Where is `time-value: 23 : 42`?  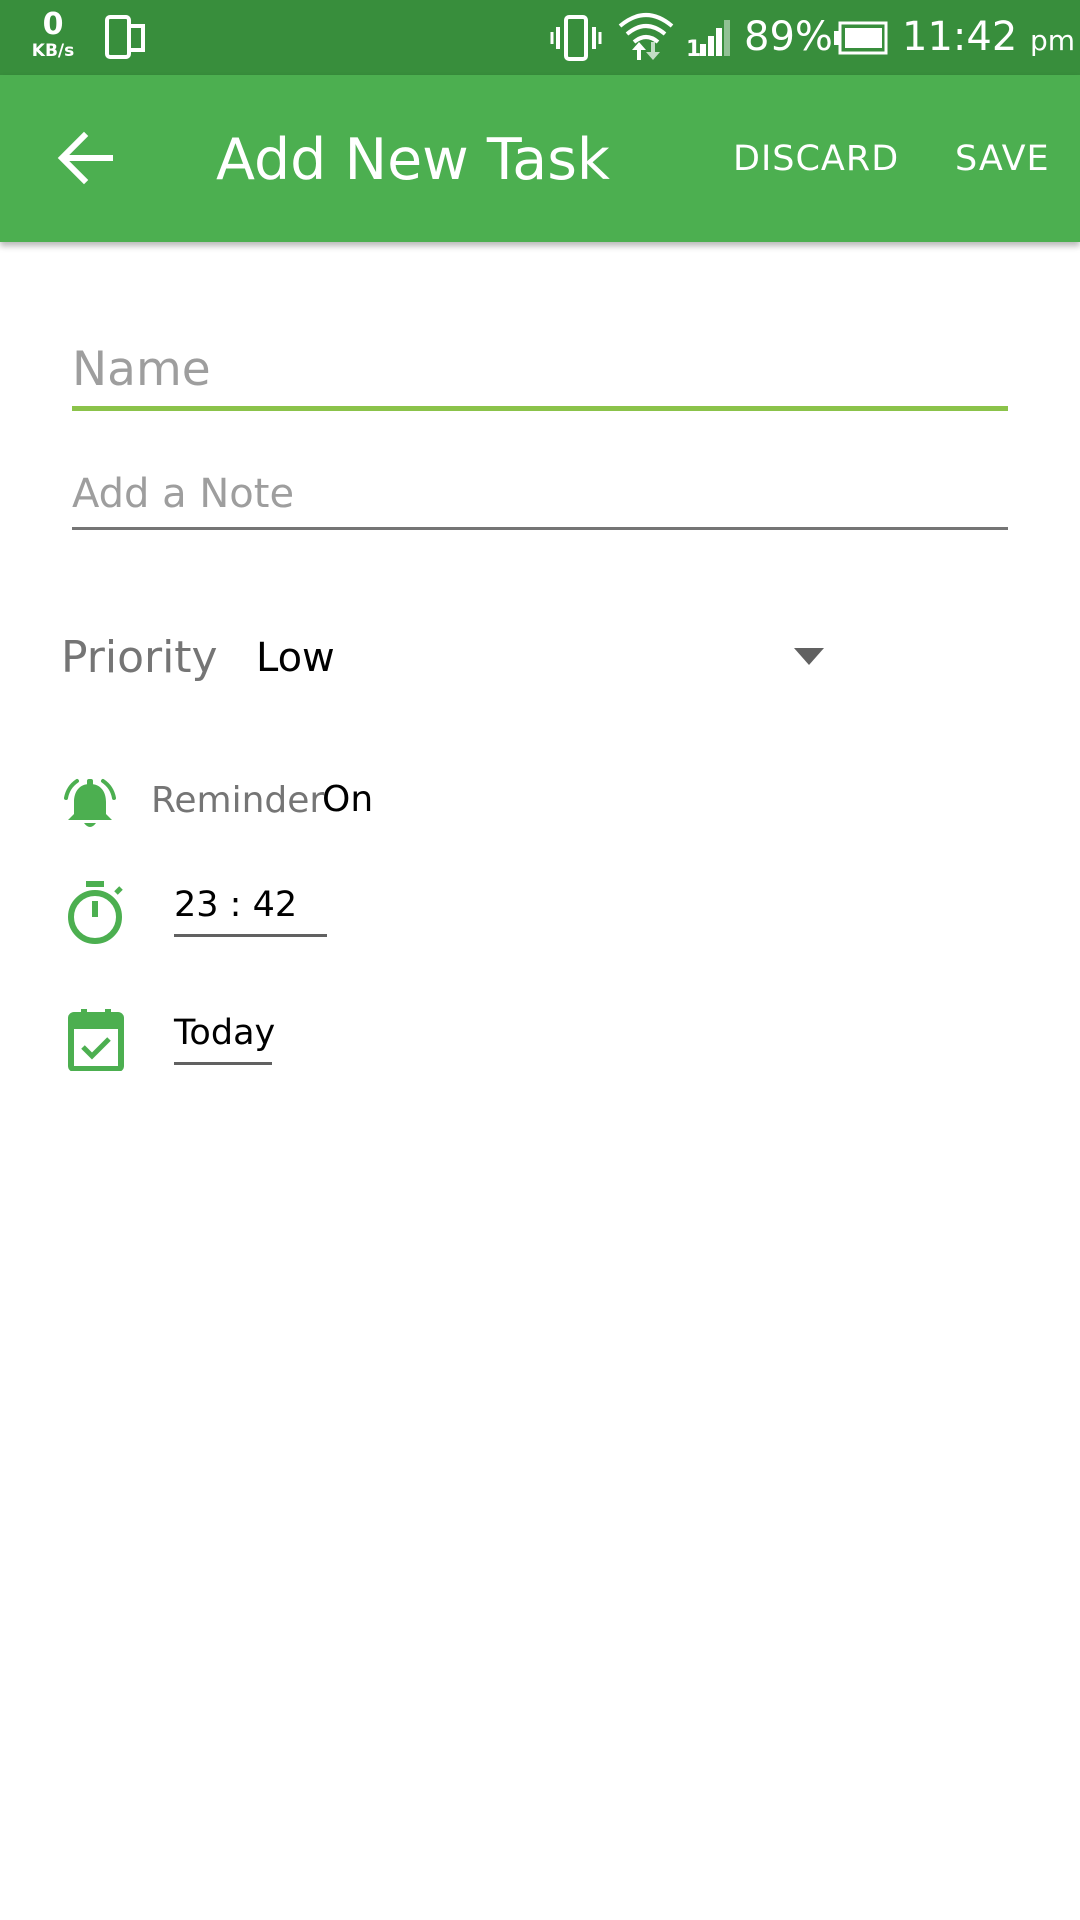 time-value: 23 : 42 is located at coordinates (236, 905).